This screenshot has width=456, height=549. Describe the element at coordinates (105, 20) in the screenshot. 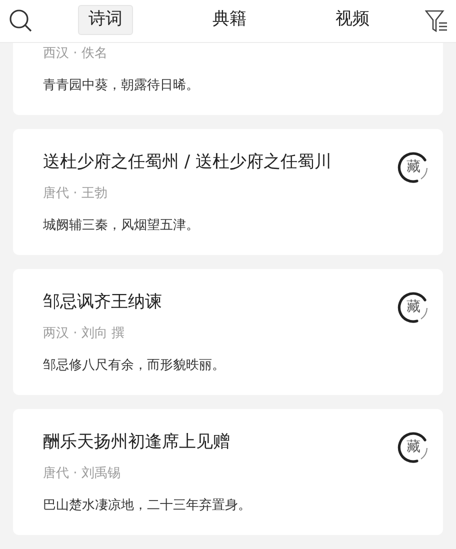

I see `tab: 诗词` at that location.